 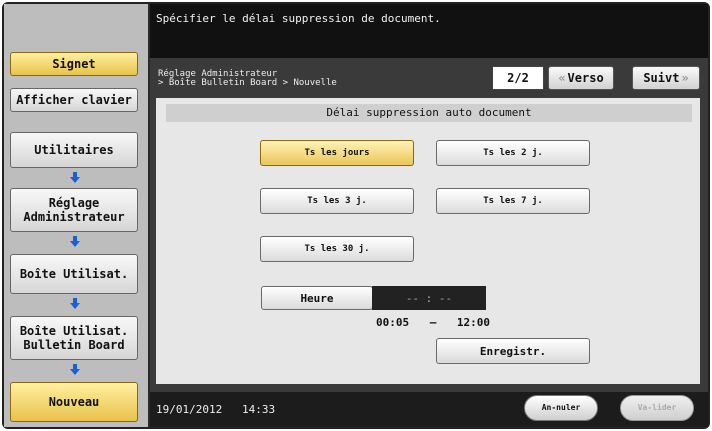 What do you see at coordinates (74, 210) in the screenshot?
I see `reglage-administrateur-button: Réglage Administrateur` at bounding box center [74, 210].